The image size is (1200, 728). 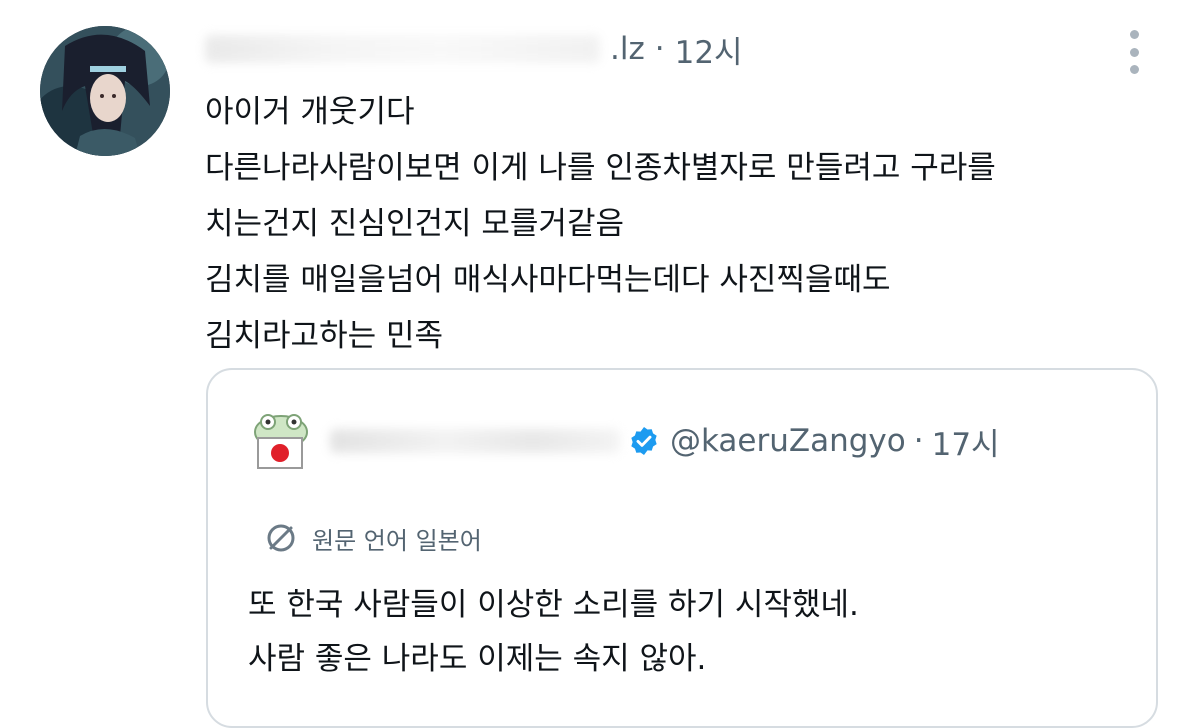 I want to click on tweet-header: .lz · 12시, so click(x=474, y=49).